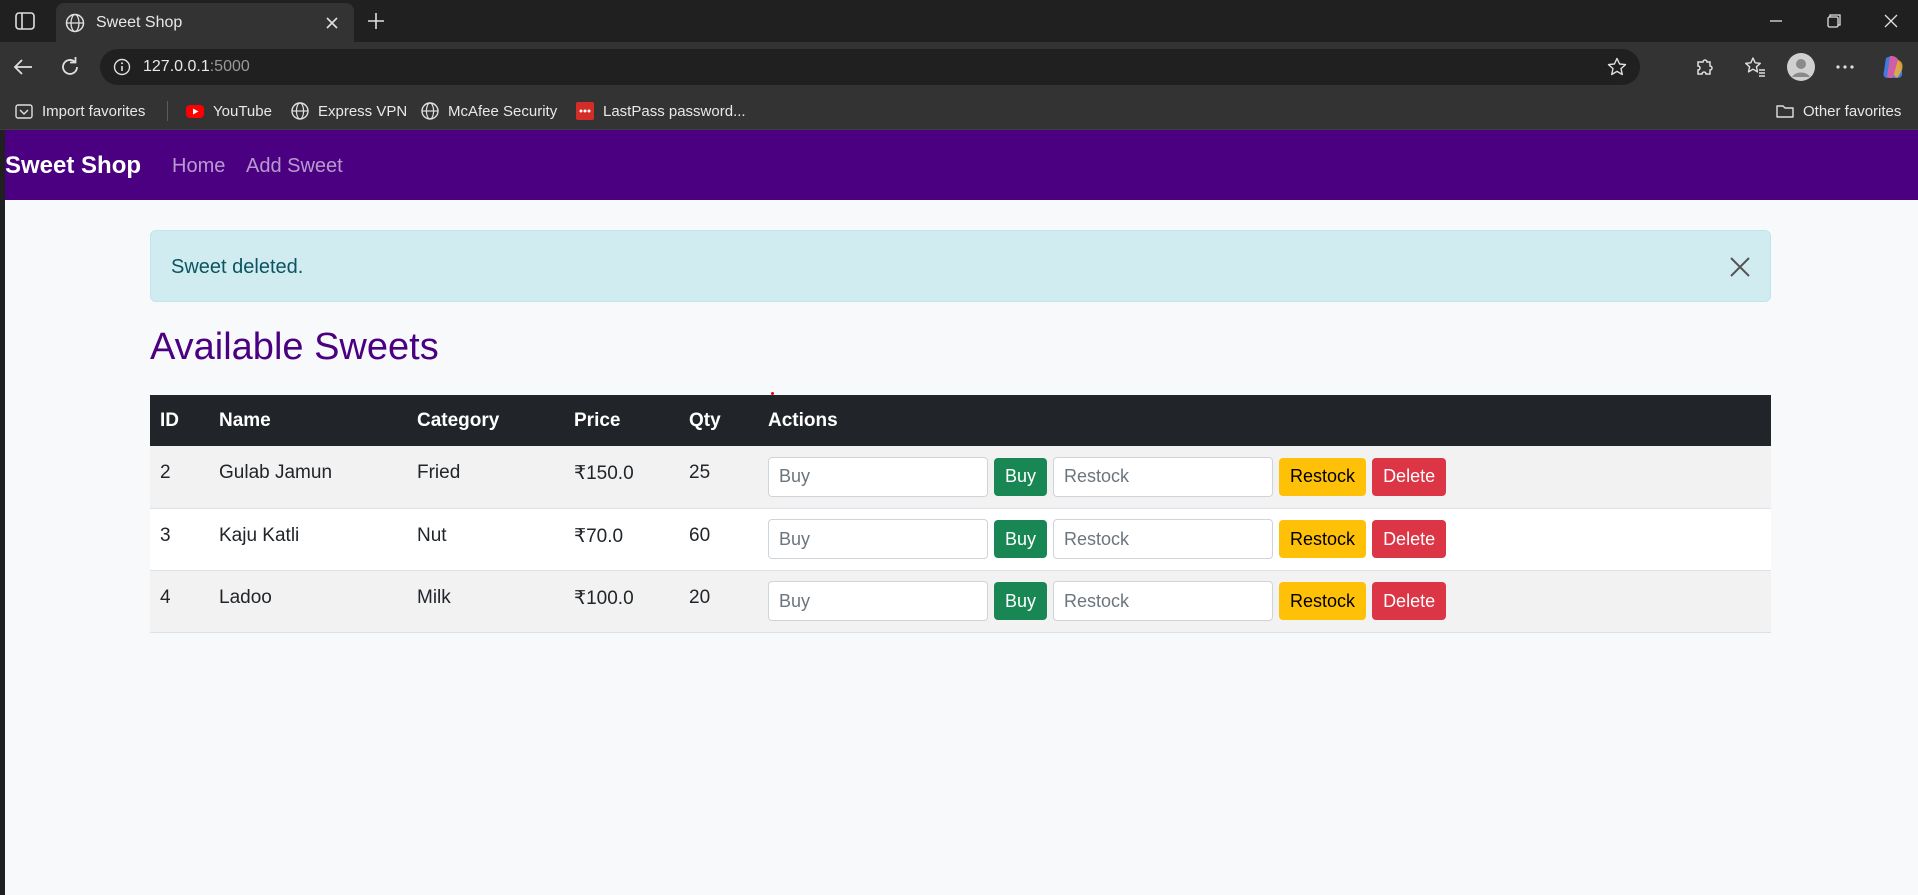 Image resolution: width=1918 pixels, height=895 pixels. What do you see at coordinates (70, 67) in the screenshot?
I see `reload-icon` at bounding box center [70, 67].